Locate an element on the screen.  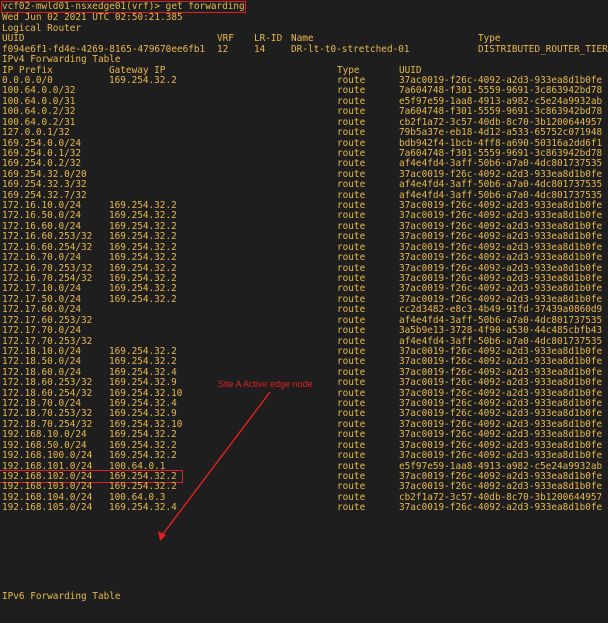
route-prefix: 172.17.70.0/24 is located at coordinates (42, 331).